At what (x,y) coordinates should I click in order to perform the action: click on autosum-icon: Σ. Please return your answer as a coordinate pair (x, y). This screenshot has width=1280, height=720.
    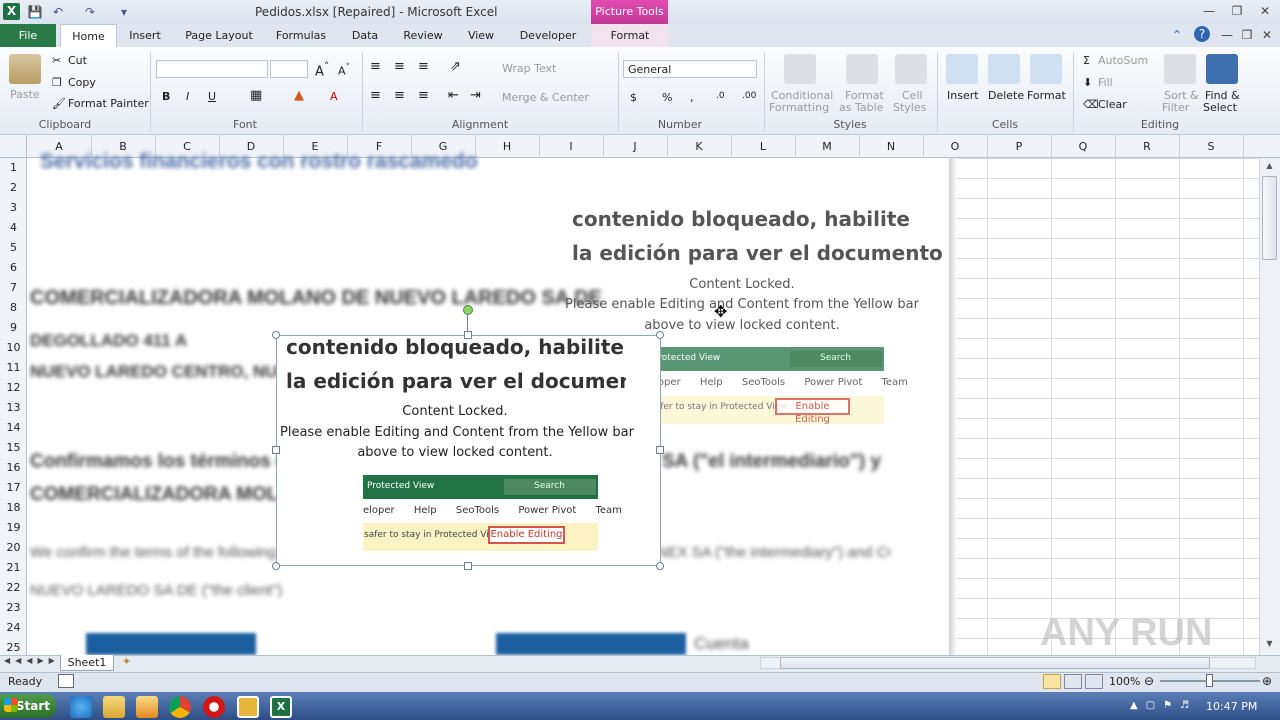
    Looking at the image, I should click on (1086, 60).